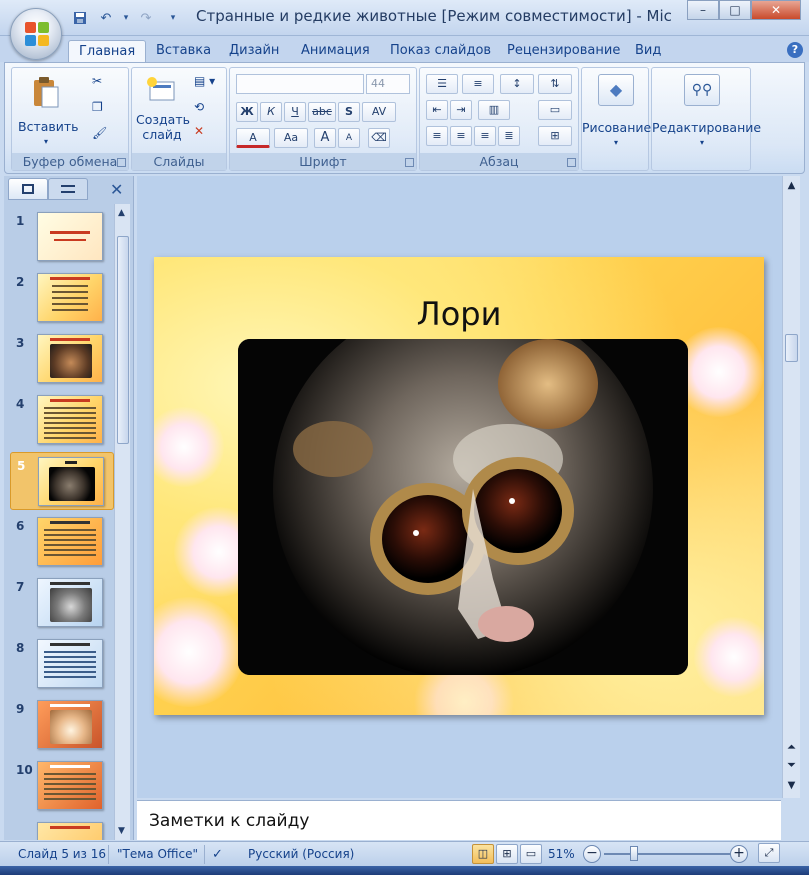 The width and height of the screenshot is (809, 875). What do you see at coordinates (36, 34) in the screenshot?
I see `office-button` at bounding box center [36, 34].